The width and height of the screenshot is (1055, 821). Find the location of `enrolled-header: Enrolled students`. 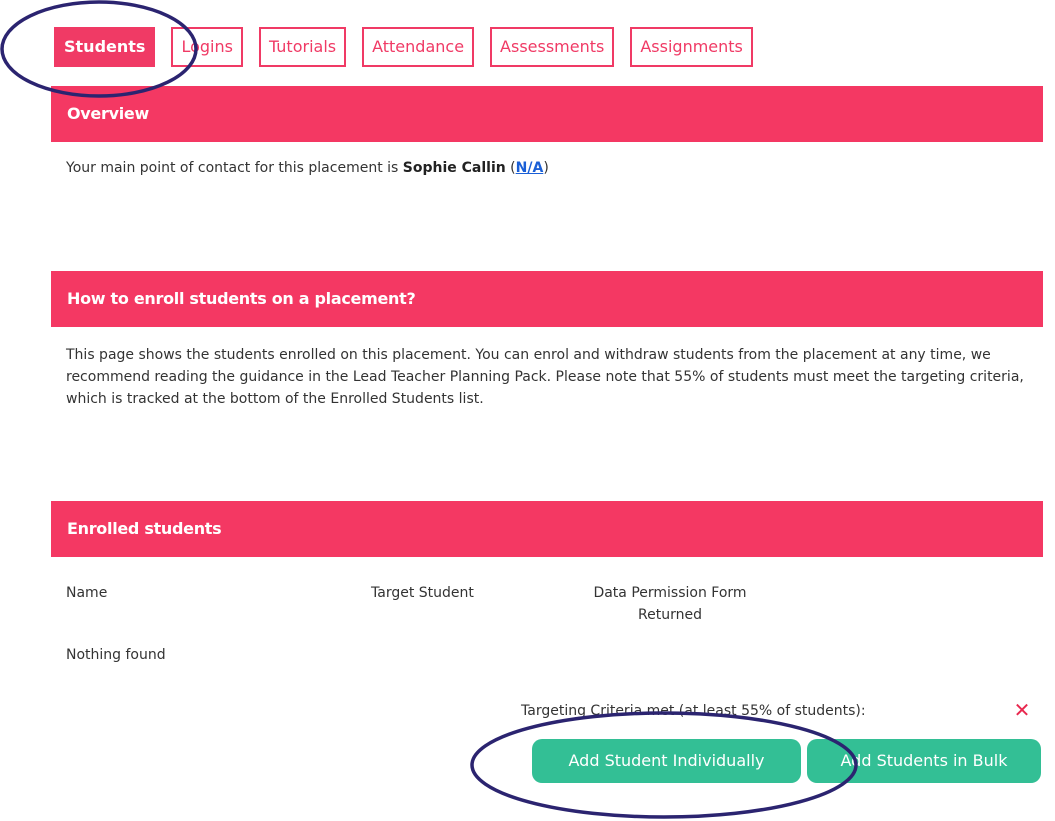

enrolled-header: Enrolled students is located at coordinates (547, 529).